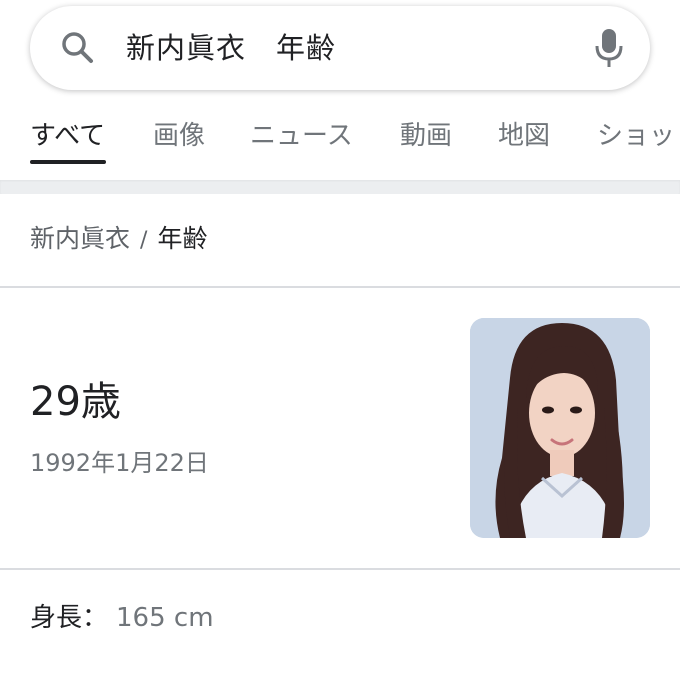  I want to click on fact-label: 身長：, so click(69, 618).